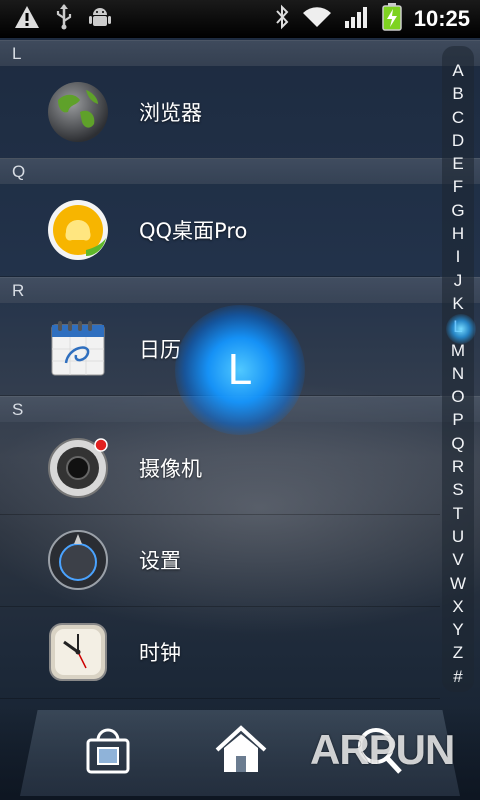  What do you see at coordinates (461, 329) in the screenshot?
I see `index-touch-glow` at bounding box center [461, 329].